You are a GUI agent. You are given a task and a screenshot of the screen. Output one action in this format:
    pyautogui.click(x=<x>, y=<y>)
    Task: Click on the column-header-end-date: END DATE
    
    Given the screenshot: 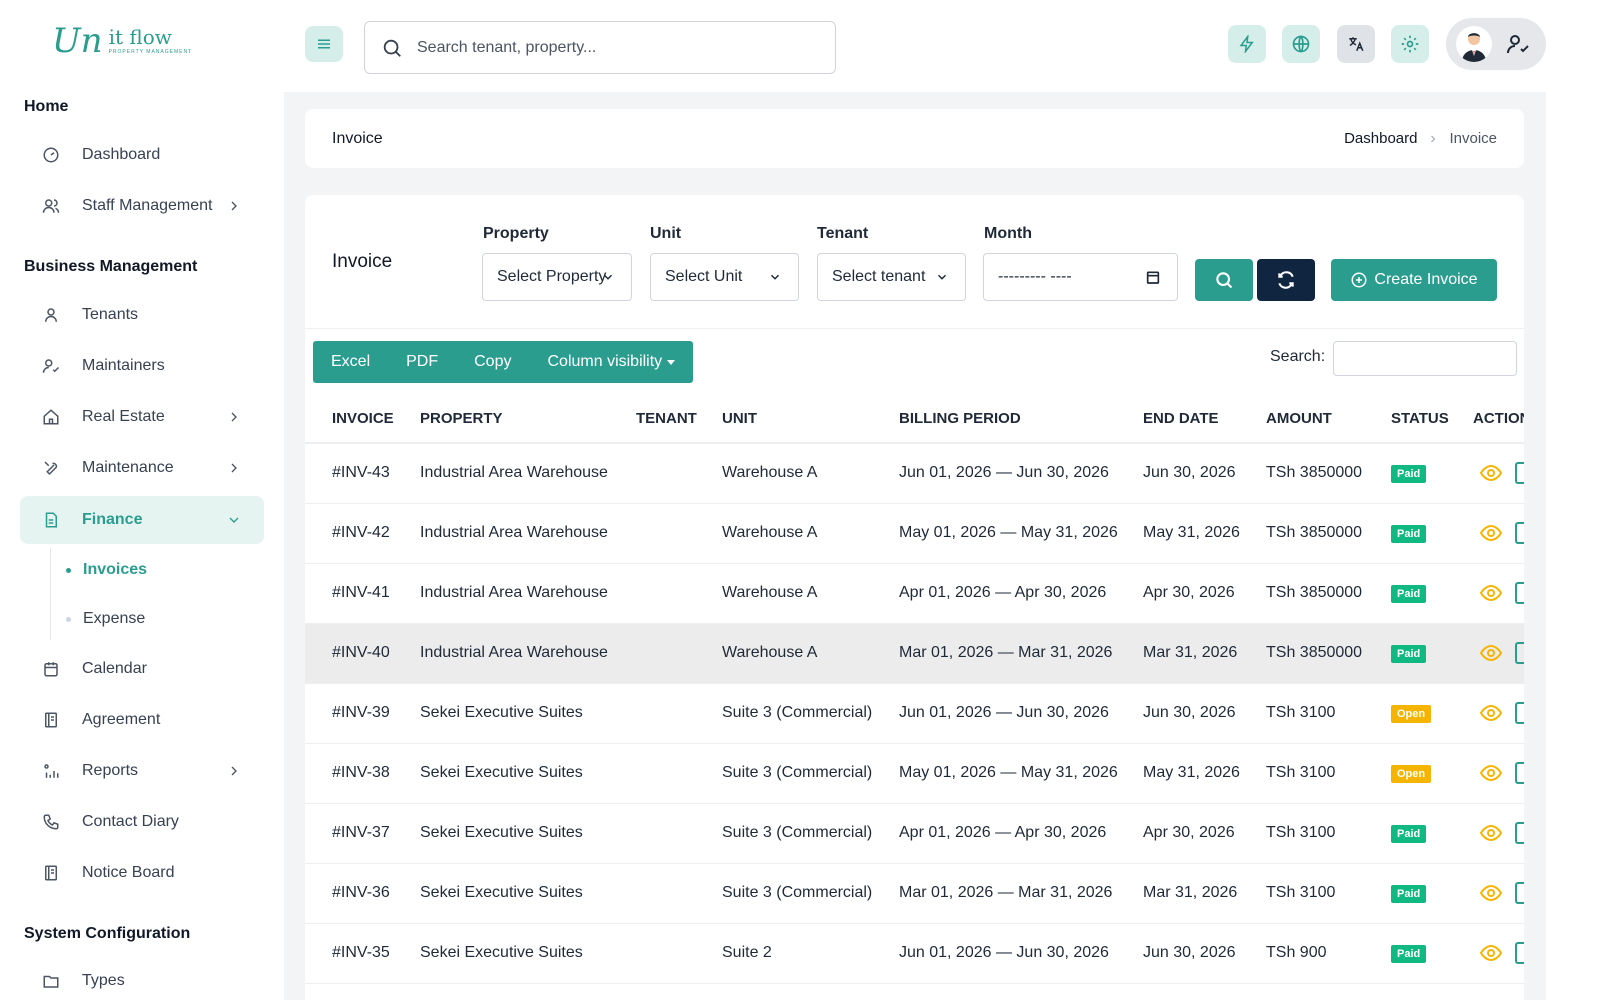 What is the action you would take?
    pyautogui.click(x=1204, y=419)
    